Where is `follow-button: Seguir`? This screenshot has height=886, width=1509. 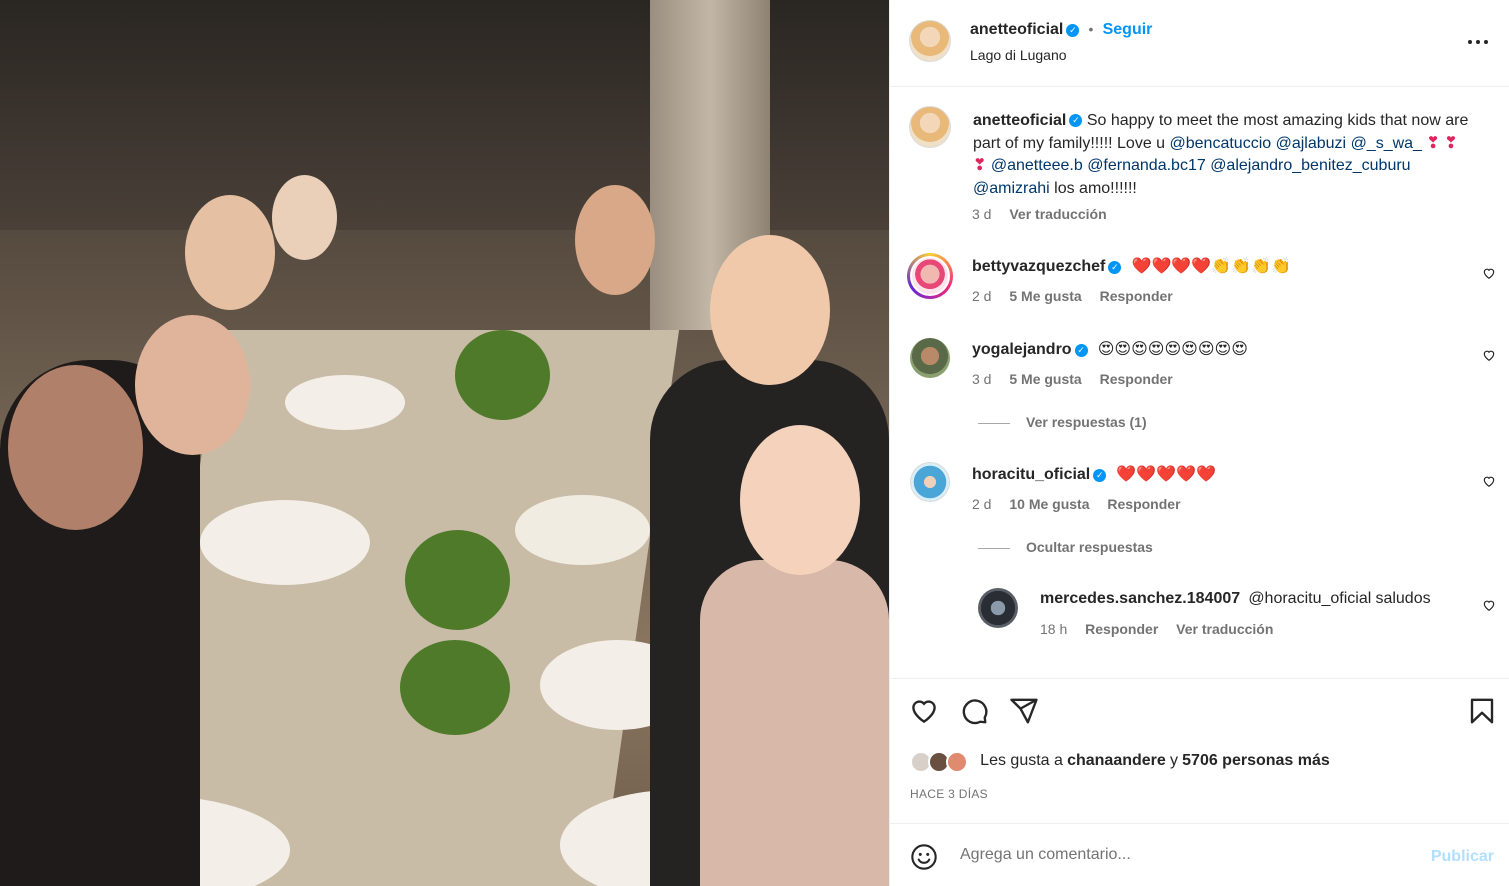 follow-button: Seguir is located at coordinates (1128, 29).